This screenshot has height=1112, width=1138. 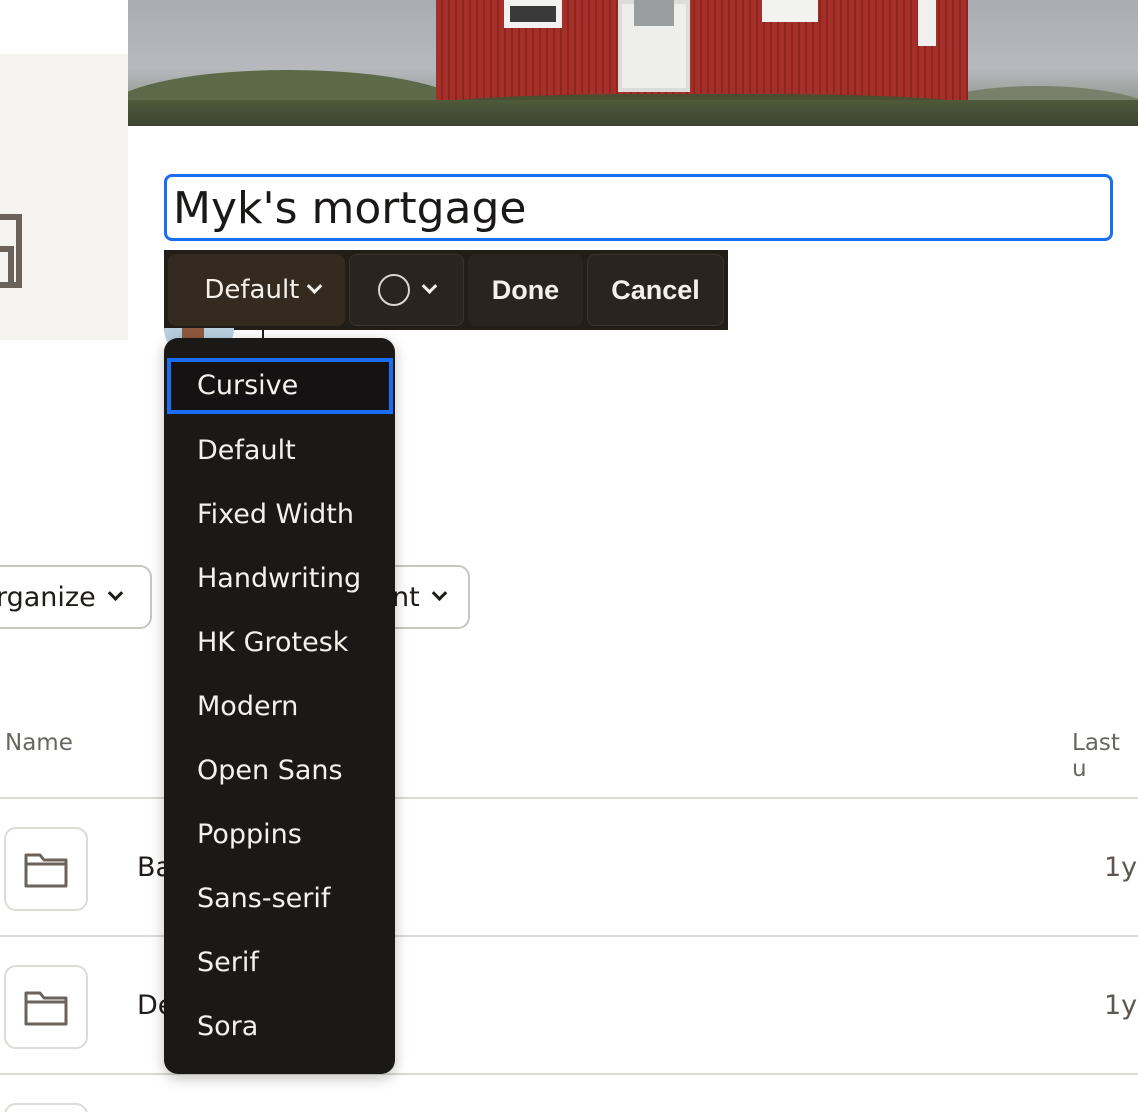 I want to click on organize-filter-button: rganize, so click(x=76, y=597).